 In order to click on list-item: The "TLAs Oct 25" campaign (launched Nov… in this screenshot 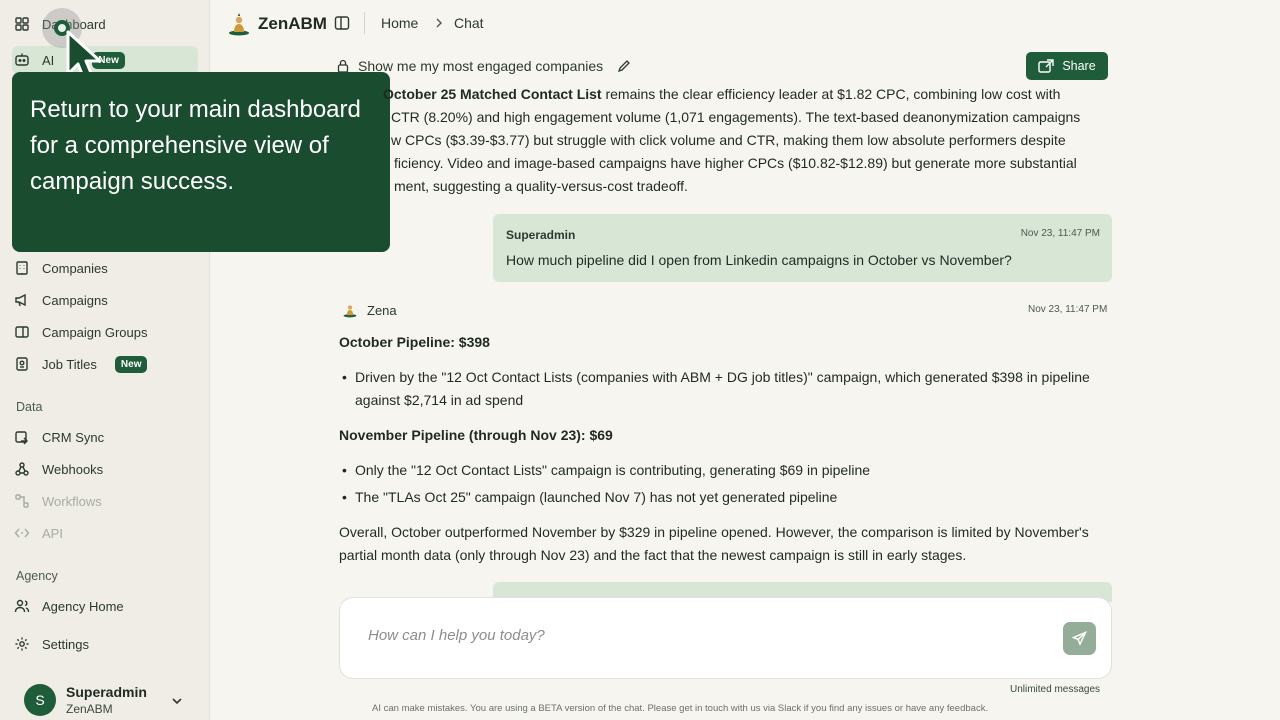, I will do `click(722, 497)`.